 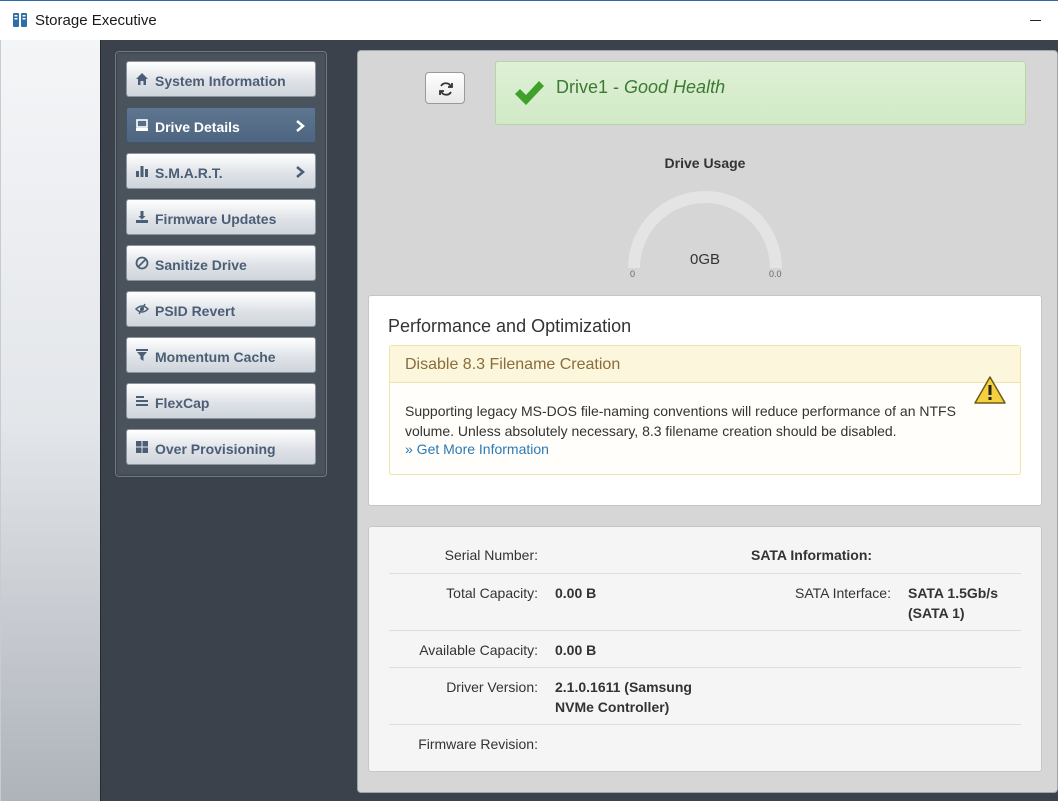 What do you see at coordinates (705, 364) in the screenshot?
I see `warning-header: Disable 8.3 Filename Creation` at bounding box center [705, 364].